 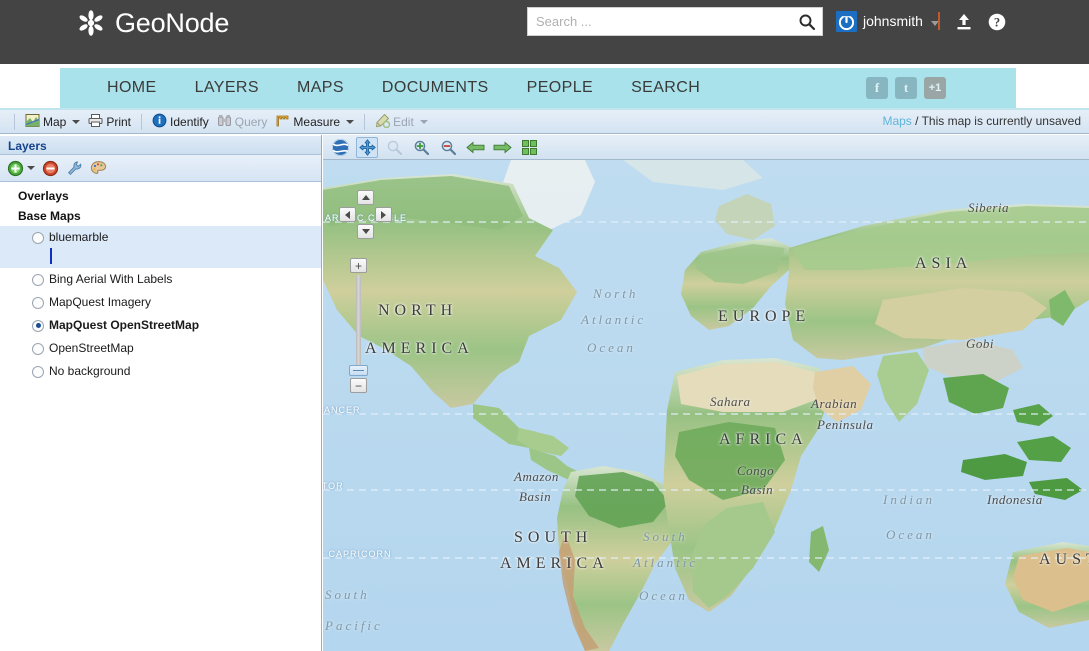 I want to click on layer-item-bing-aerial: Bing Aerial With Labels, so click(x=160, y=279).